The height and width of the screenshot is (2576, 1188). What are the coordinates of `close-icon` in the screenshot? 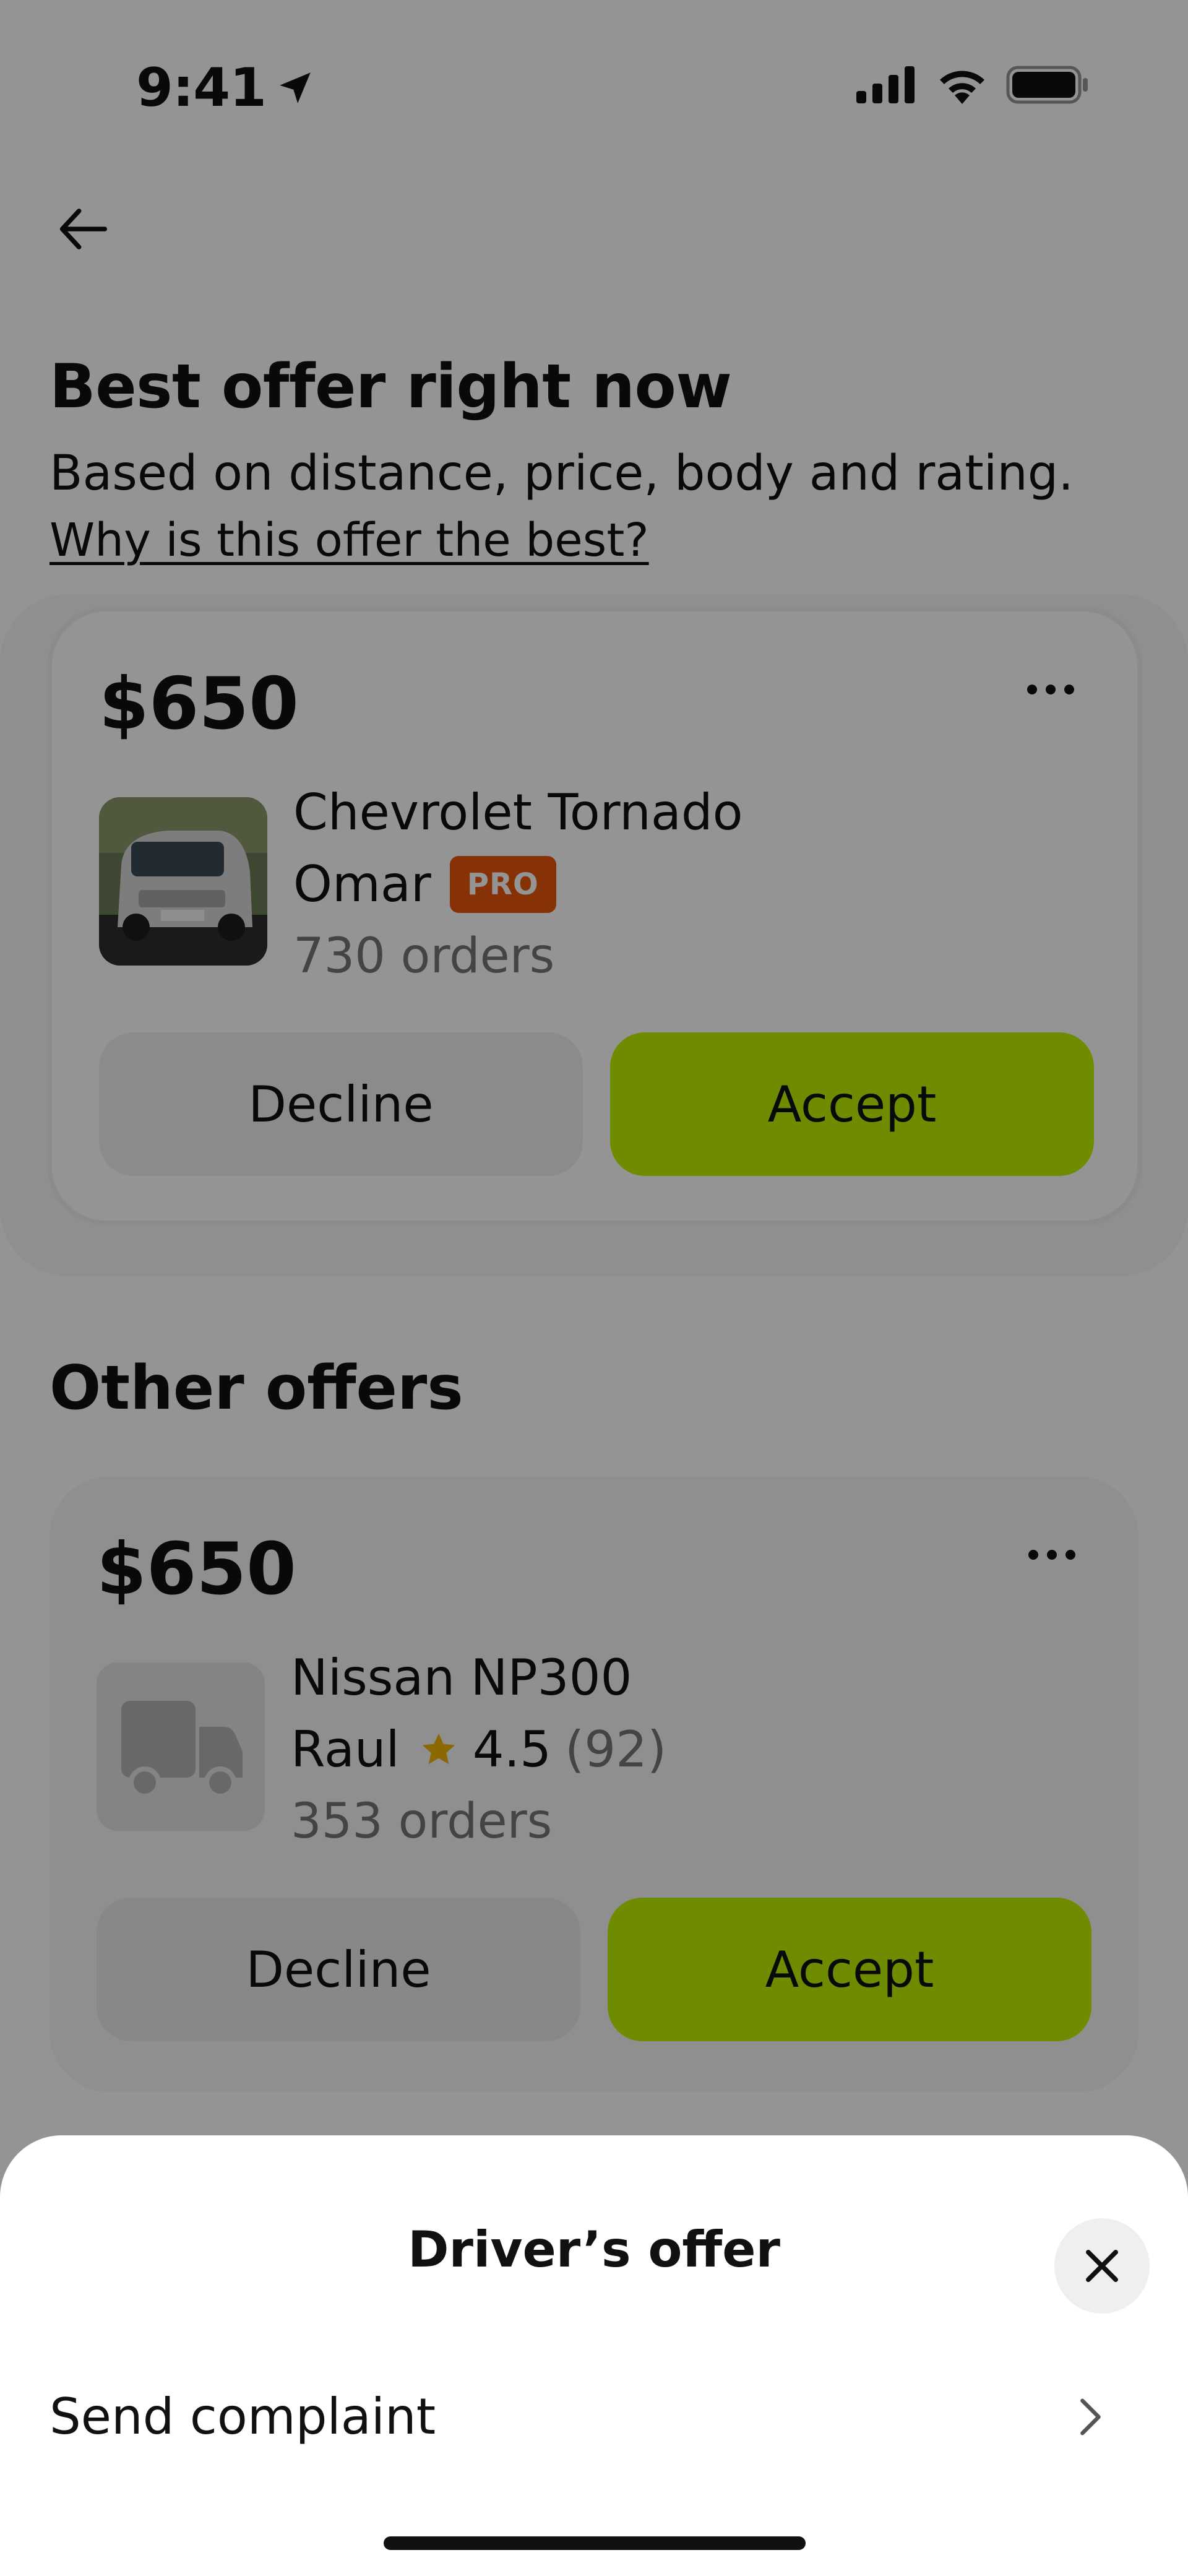 It's located at (1102, 2266).